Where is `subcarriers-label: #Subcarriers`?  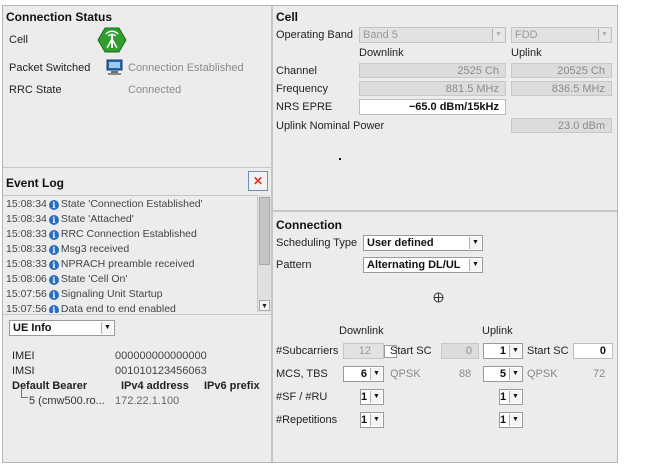
subcarriers-label: #Subcarriers is located at coordinates (307, 351).